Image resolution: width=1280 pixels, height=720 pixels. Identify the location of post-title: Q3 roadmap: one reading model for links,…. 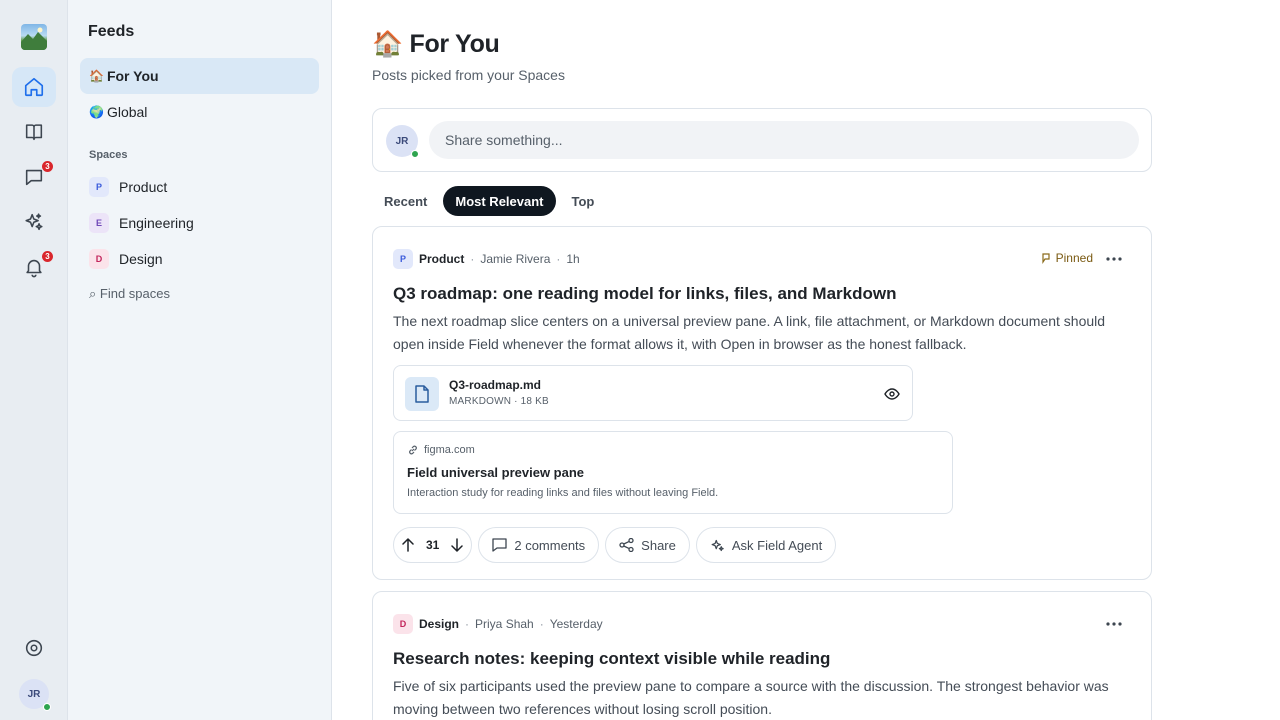
(644, 294).